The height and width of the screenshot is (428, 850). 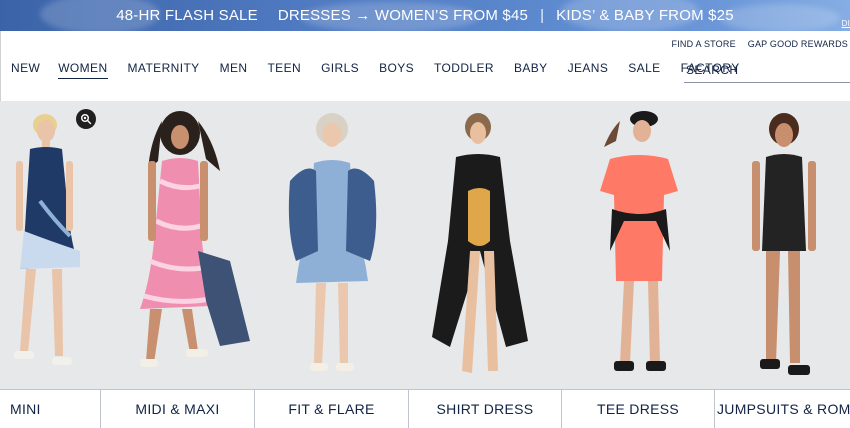 I want to click on nav-item-teen: TEEN, so click(x=284, y=68).